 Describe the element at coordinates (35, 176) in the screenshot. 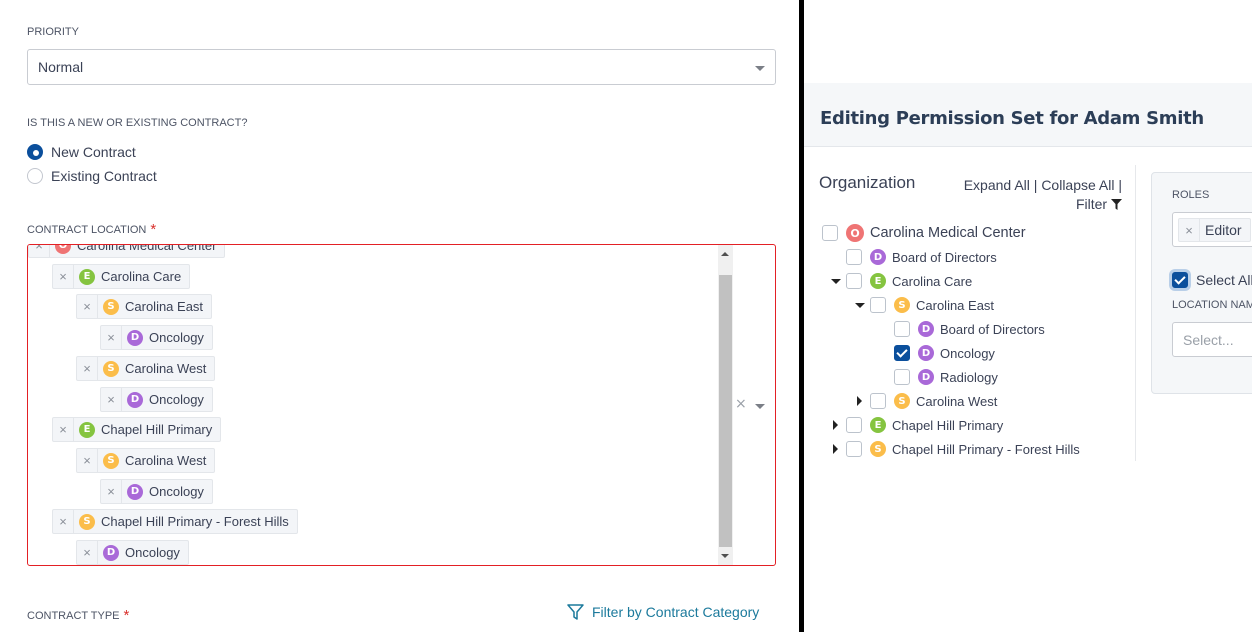

I see `radio-unselected-icon` at that location.